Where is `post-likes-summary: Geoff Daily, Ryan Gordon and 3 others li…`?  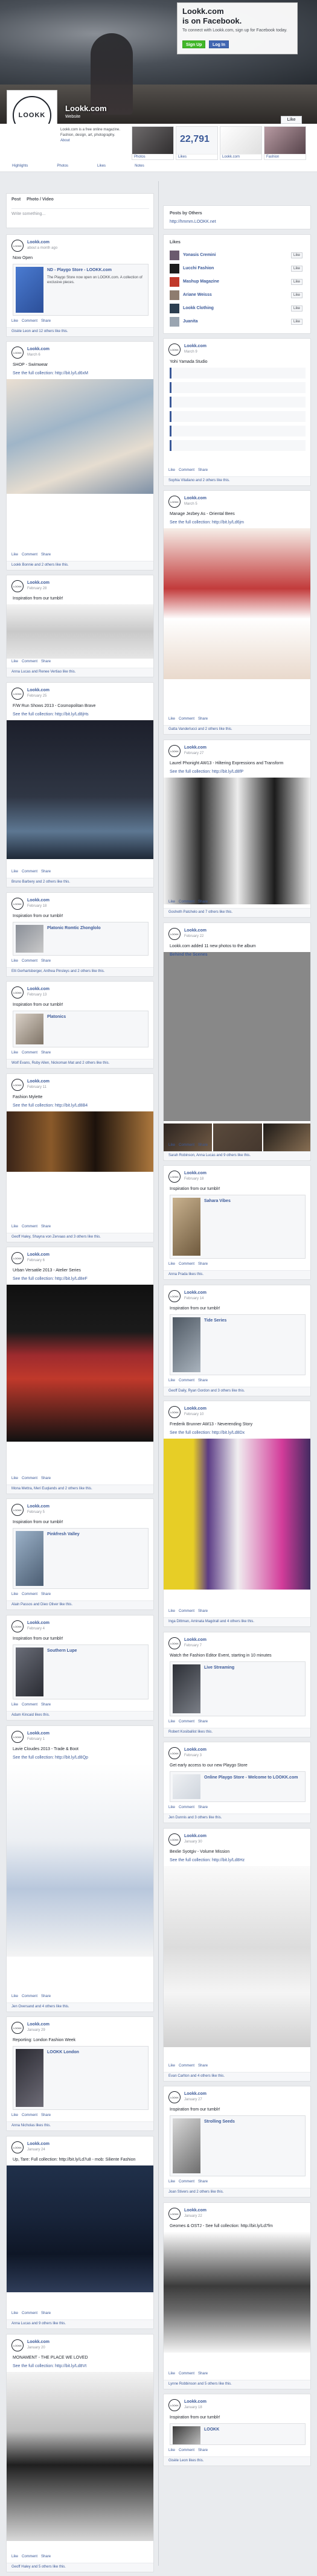
post-likes-summary: Geoff Daily, Ryan Gordon and 3 others li… is located at coordinates (237, 1391).